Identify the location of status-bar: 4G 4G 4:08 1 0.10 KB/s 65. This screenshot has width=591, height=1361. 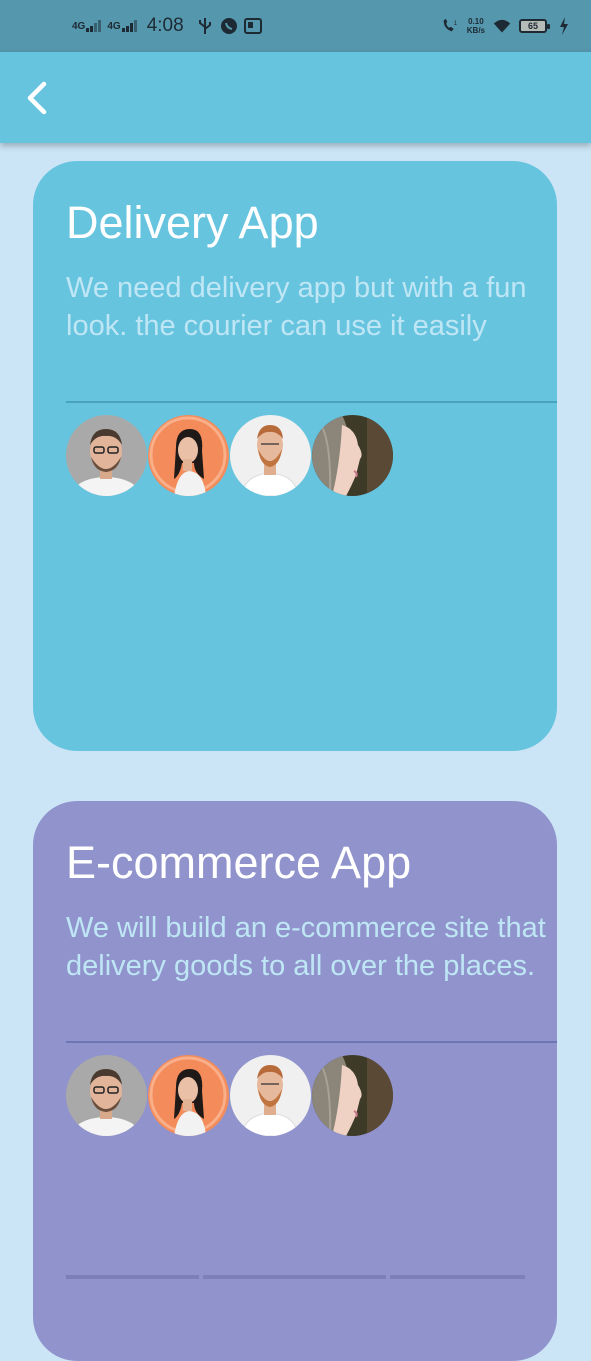
(295, 26).